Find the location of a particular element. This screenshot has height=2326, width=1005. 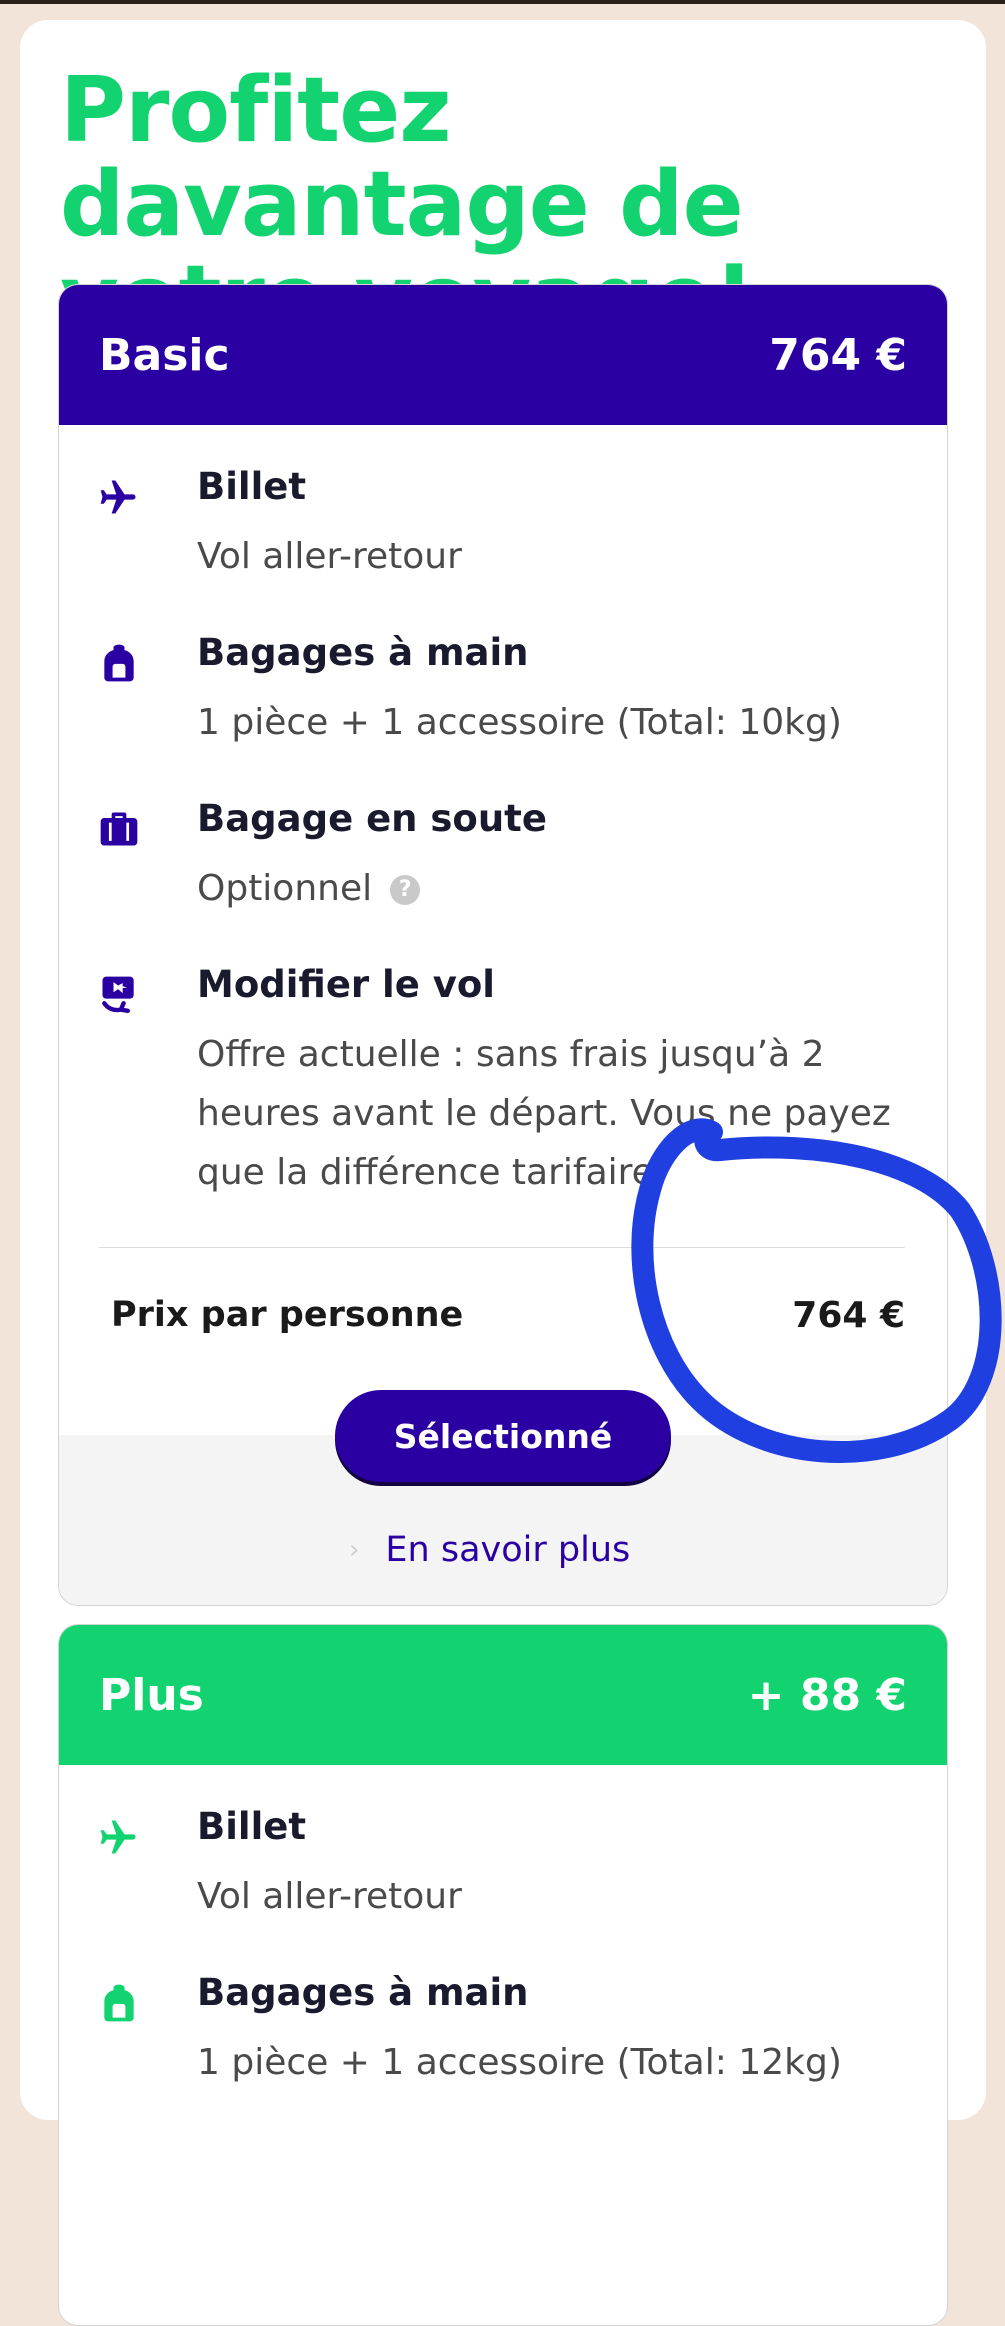

price-per-person-label: Prix par personne is located at coordinates (287, 1315).